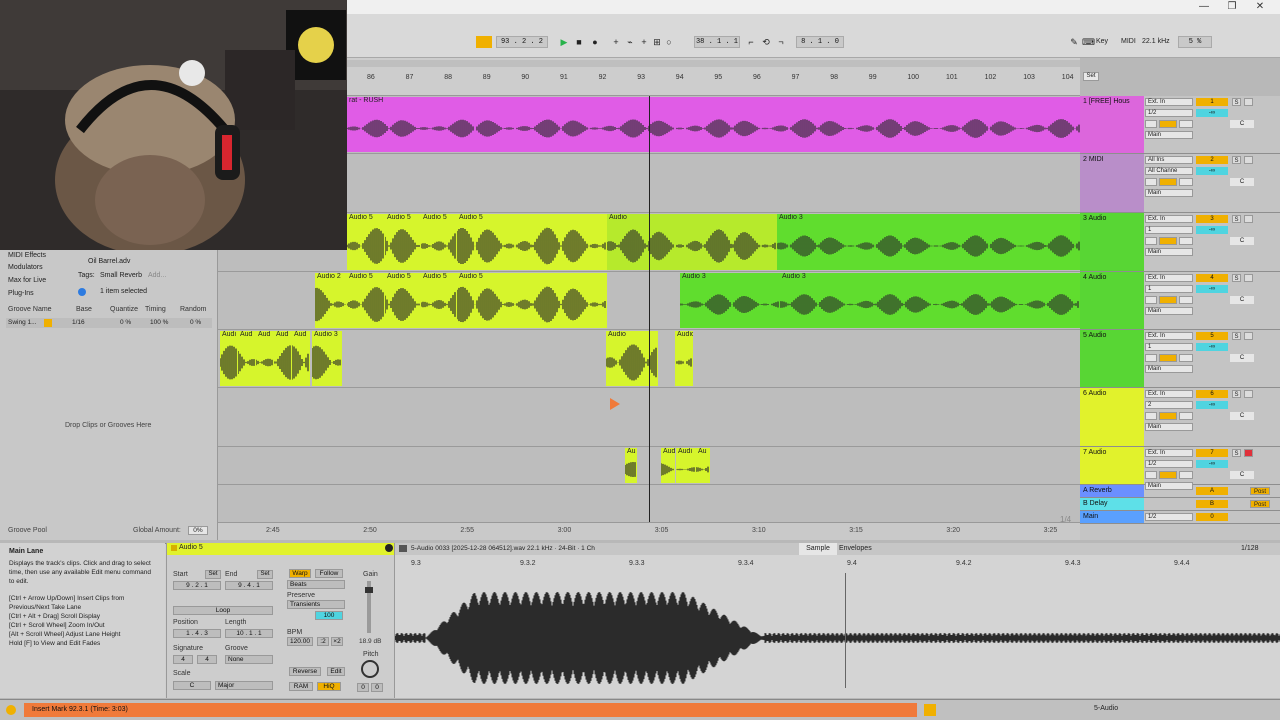 This screenshot has width=1280, height=720. I want to click on loop-button: Loop, so click(223, 610).